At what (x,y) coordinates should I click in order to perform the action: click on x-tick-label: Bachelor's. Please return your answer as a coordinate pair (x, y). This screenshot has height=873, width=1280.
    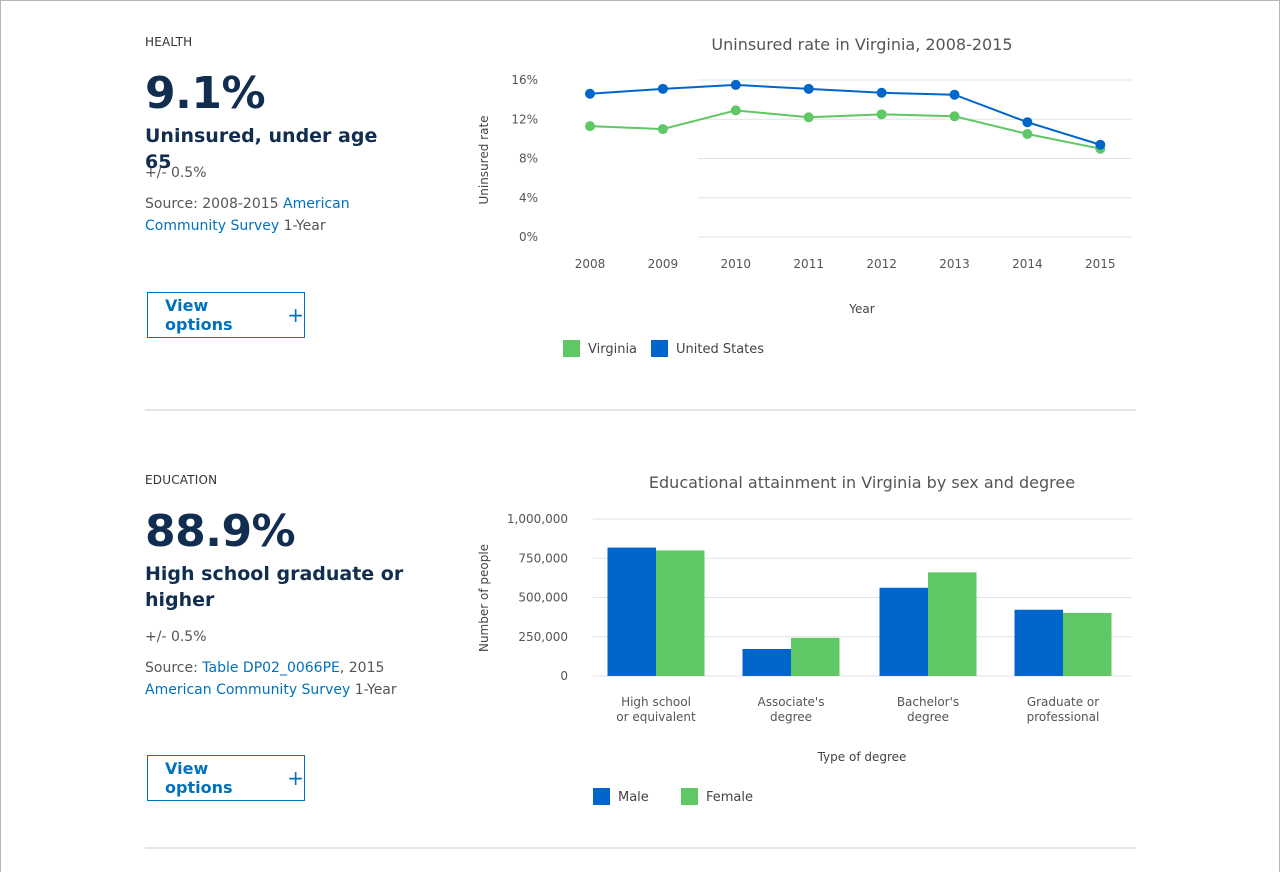
    Looking at the image, I should click on (928, 702).